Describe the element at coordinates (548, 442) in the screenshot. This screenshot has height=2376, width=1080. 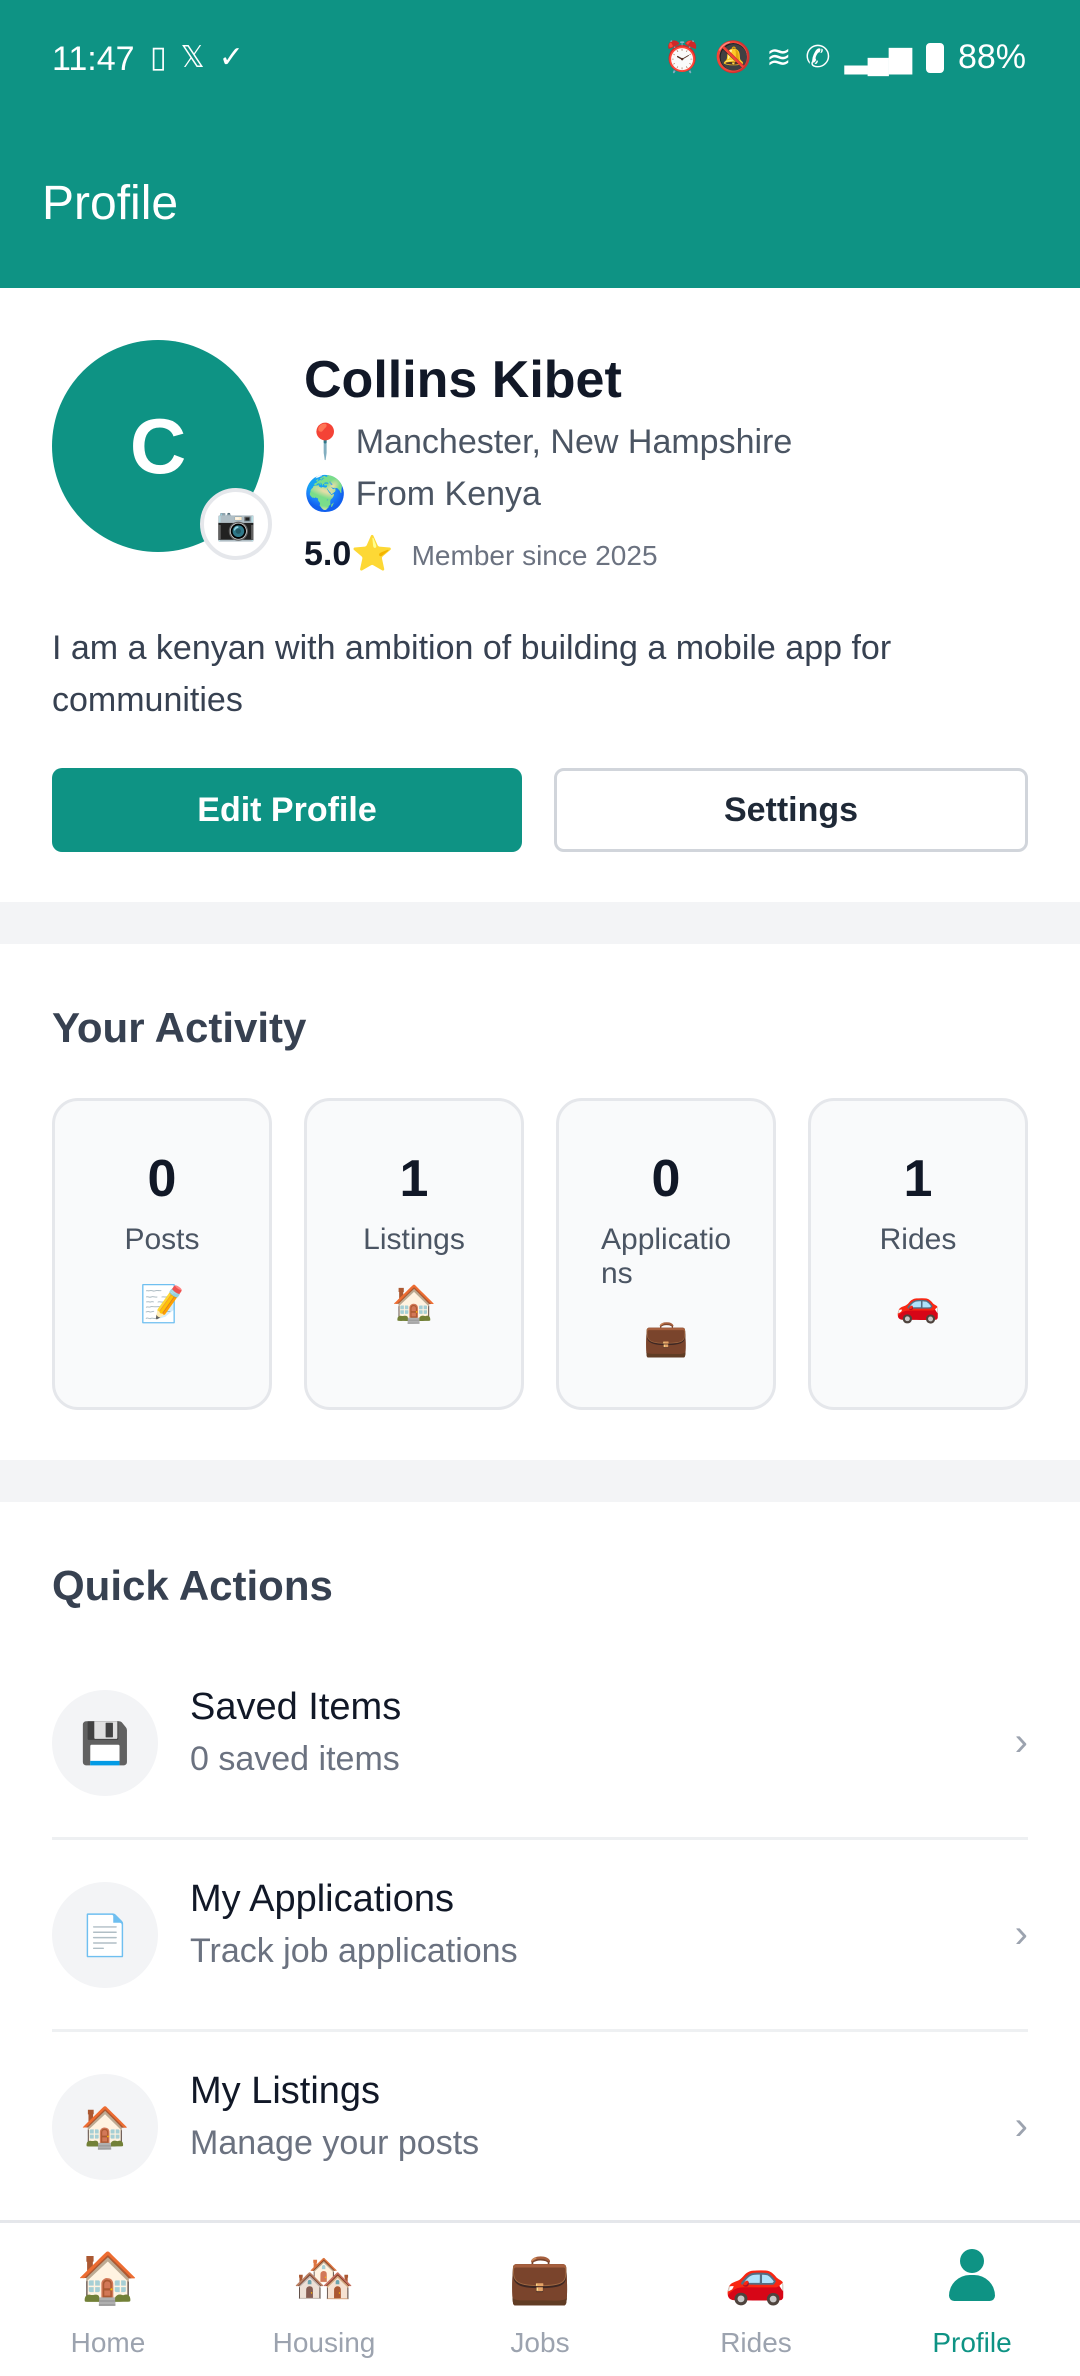
I see `profile-location: 📍 Manchester, New Hampshire` at that location.